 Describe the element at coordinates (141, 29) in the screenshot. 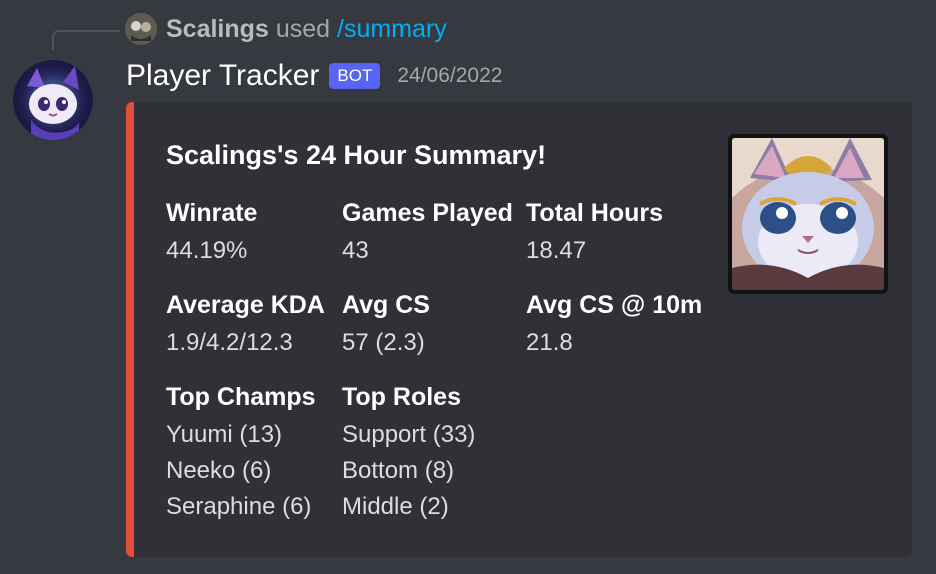

I see `reply-user-avatar` at that location.